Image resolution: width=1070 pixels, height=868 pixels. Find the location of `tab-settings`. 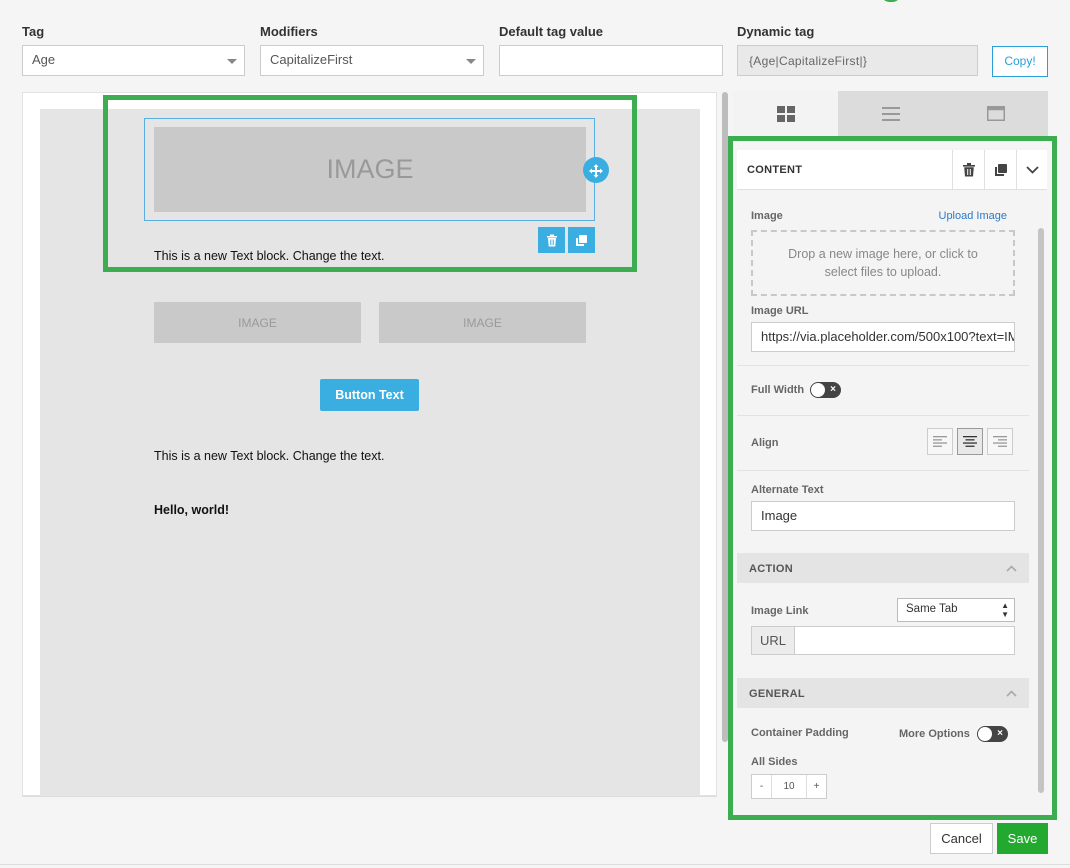

tab-settings is located at coordinates (995, 113).